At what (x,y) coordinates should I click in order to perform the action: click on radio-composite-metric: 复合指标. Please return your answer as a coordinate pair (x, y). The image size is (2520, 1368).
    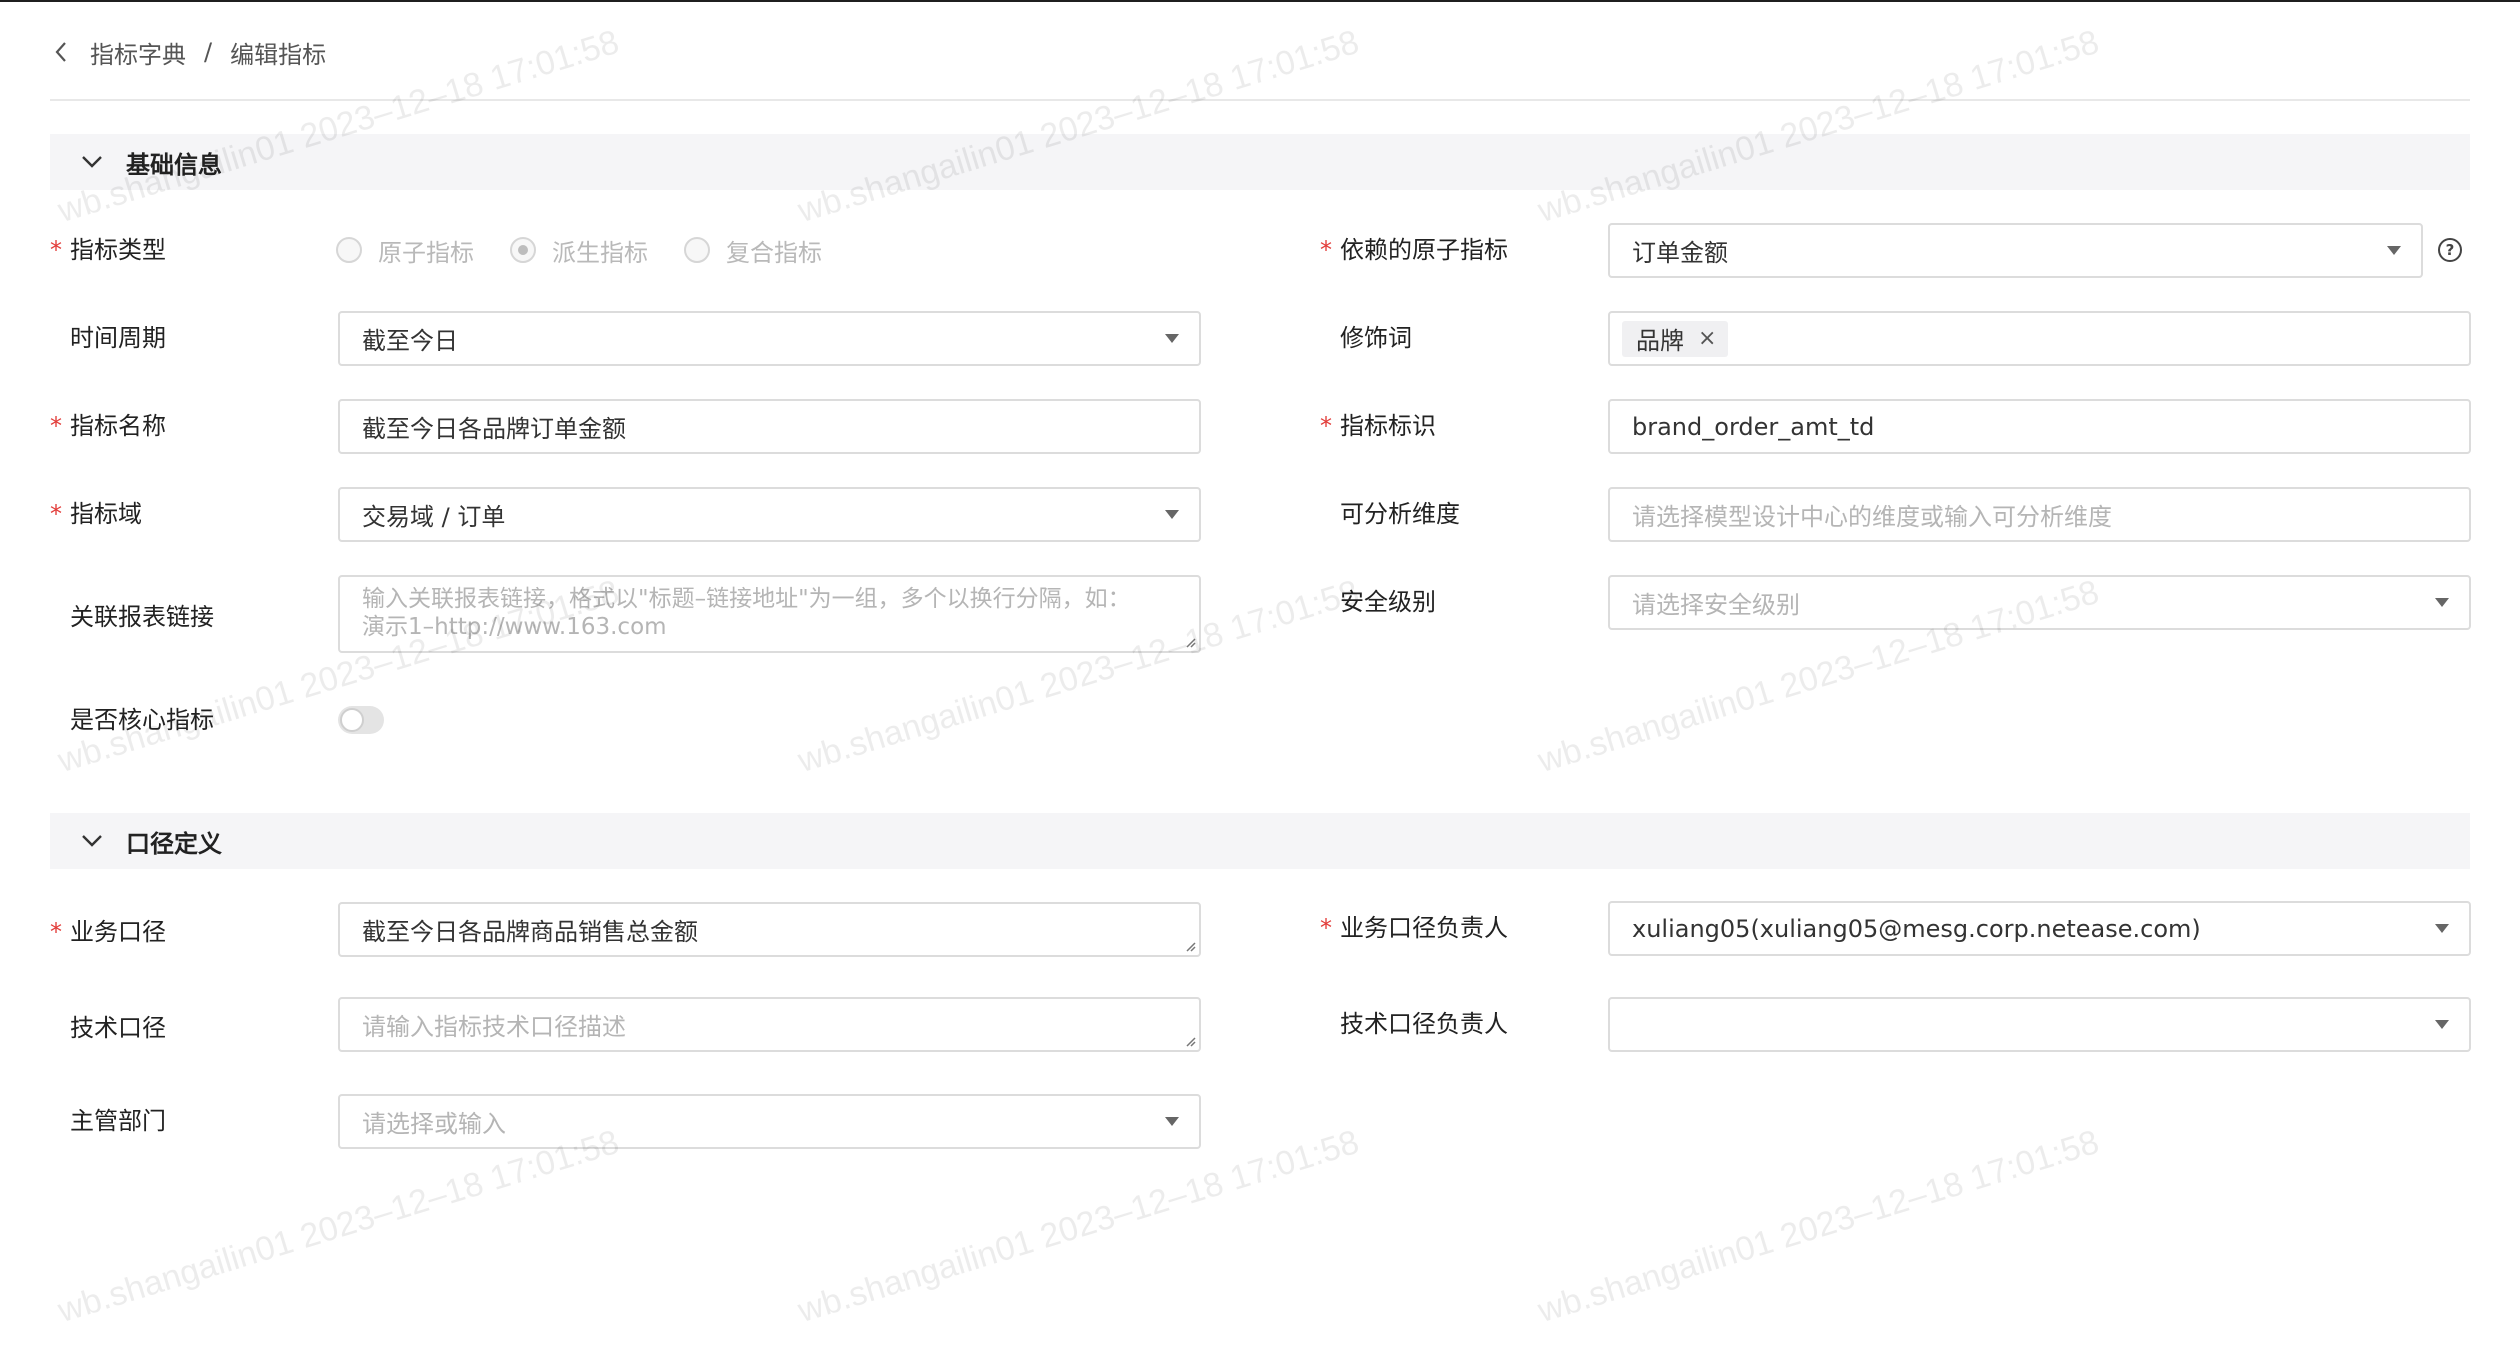
    Looking at the image, I should click on (753, 250).